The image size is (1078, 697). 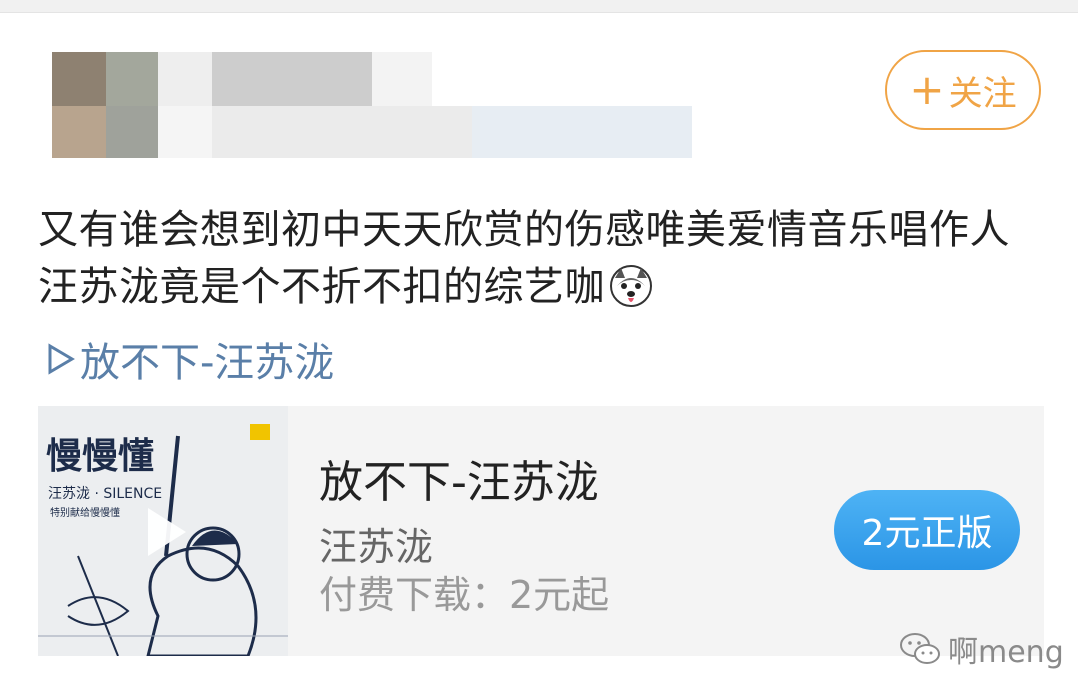 What do you see at coordinates (1006, 652) in the screenshot?
I see `watermark-text: 啊meng` at bounding box center [1006, 652].